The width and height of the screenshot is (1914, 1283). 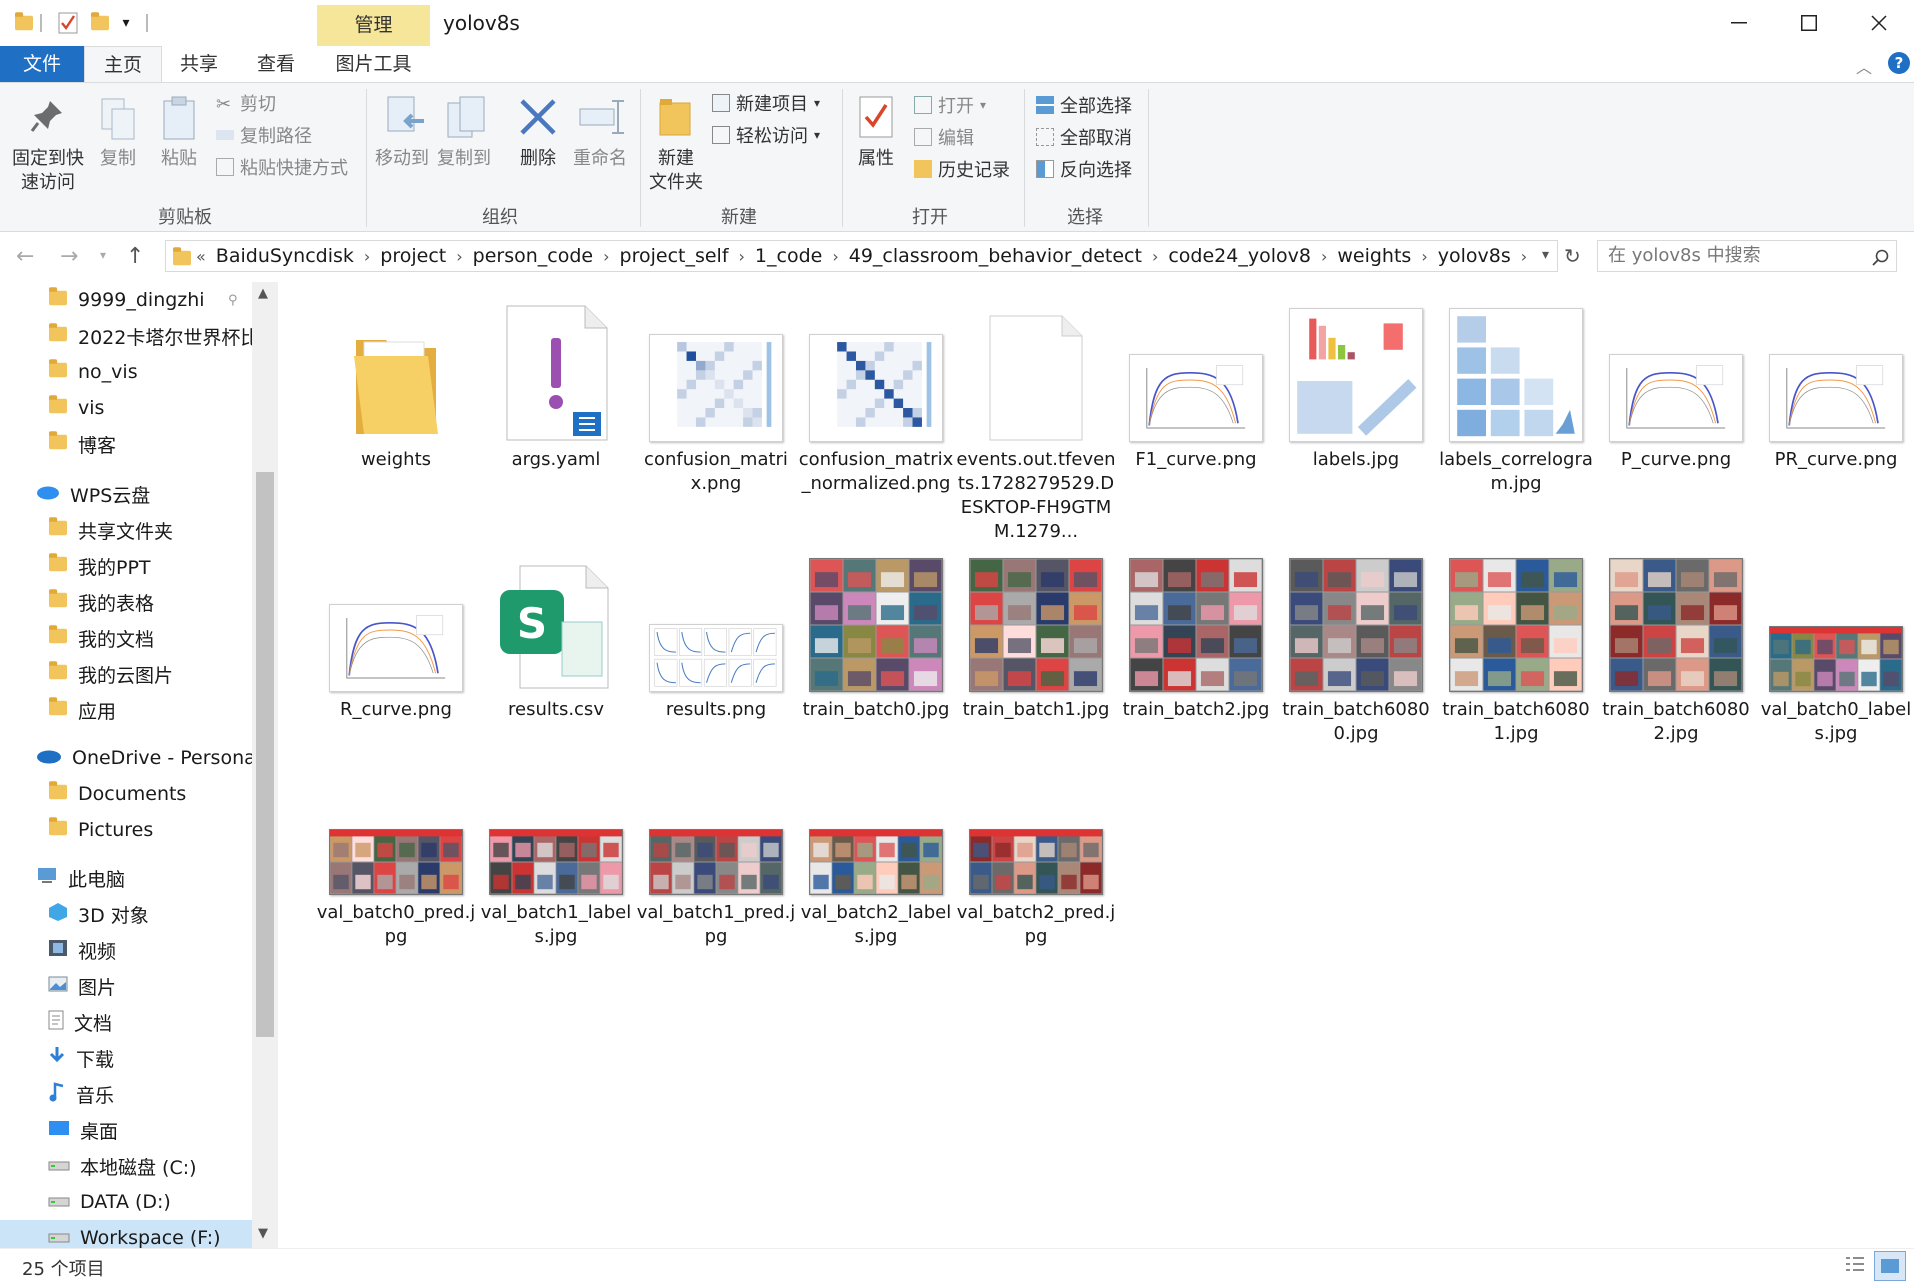 I want to click on new-folder-button: 新建 文件夹, so click(x=676, y=171).